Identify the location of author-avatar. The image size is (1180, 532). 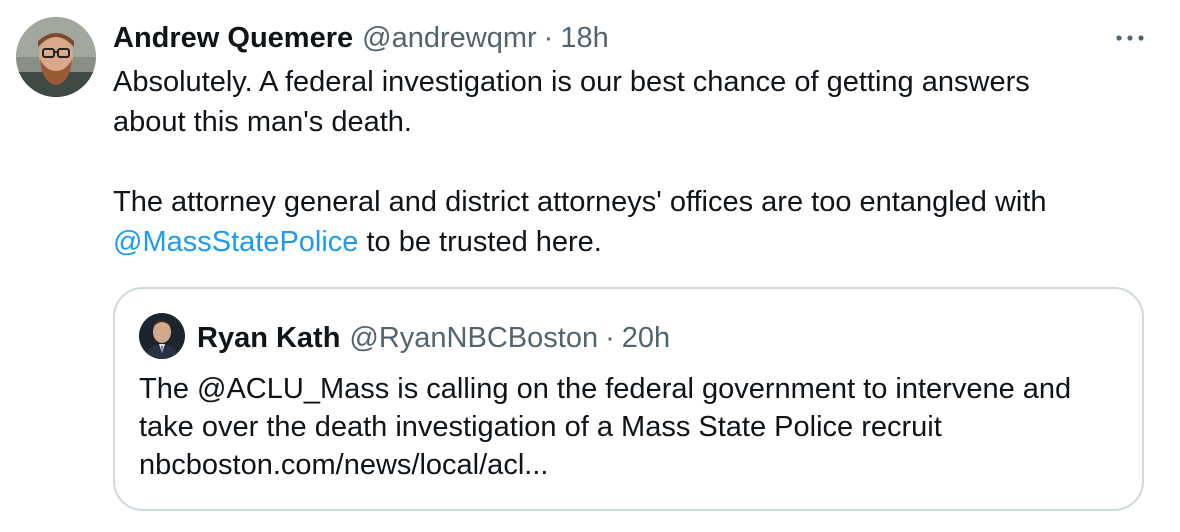
(56, 57).